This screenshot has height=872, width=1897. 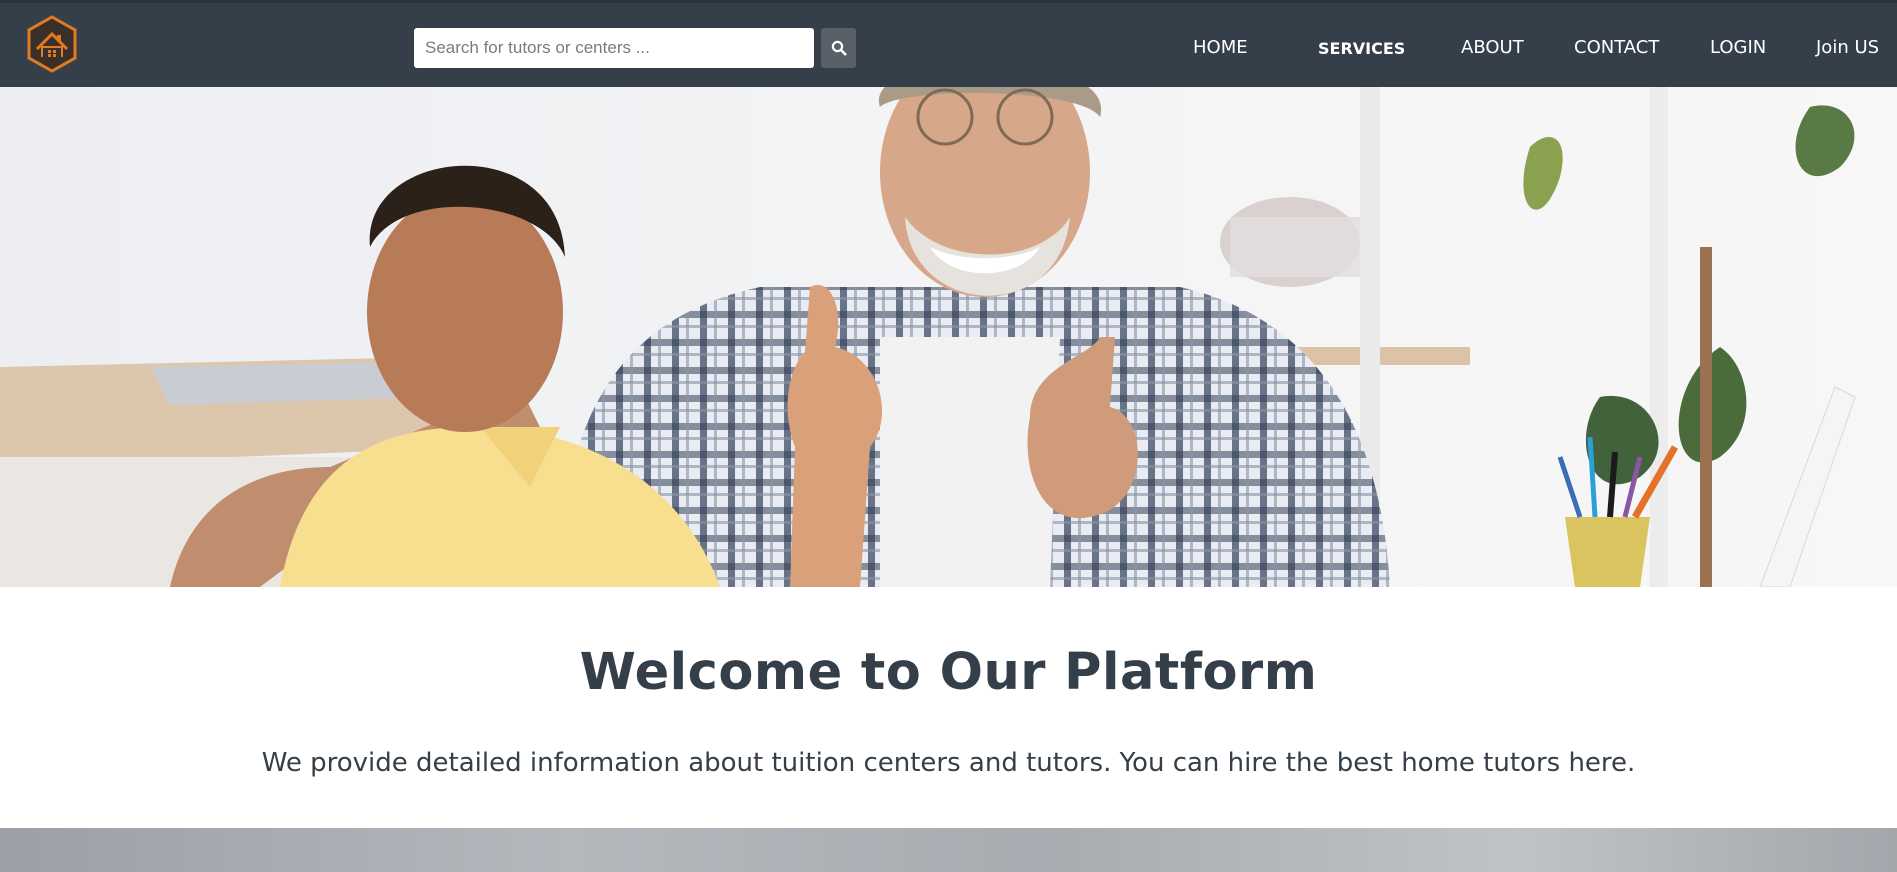 I want to click on nav-join-us: Join US, so click(x=1847, y=48).